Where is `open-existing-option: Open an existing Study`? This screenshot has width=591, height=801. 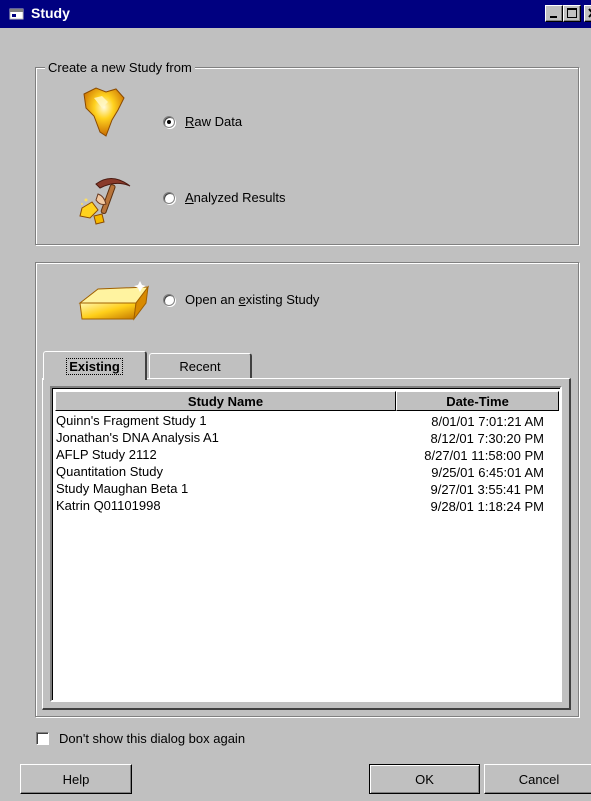 open-existing-option: Open an existing Study is located at coordinates (241, 299).